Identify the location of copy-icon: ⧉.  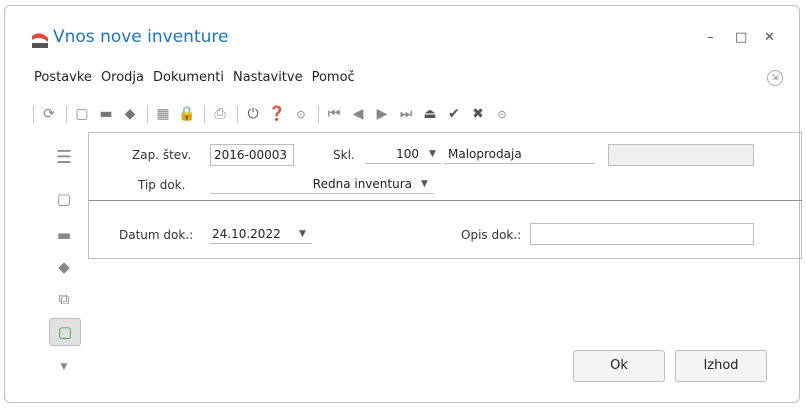
(64, 299).